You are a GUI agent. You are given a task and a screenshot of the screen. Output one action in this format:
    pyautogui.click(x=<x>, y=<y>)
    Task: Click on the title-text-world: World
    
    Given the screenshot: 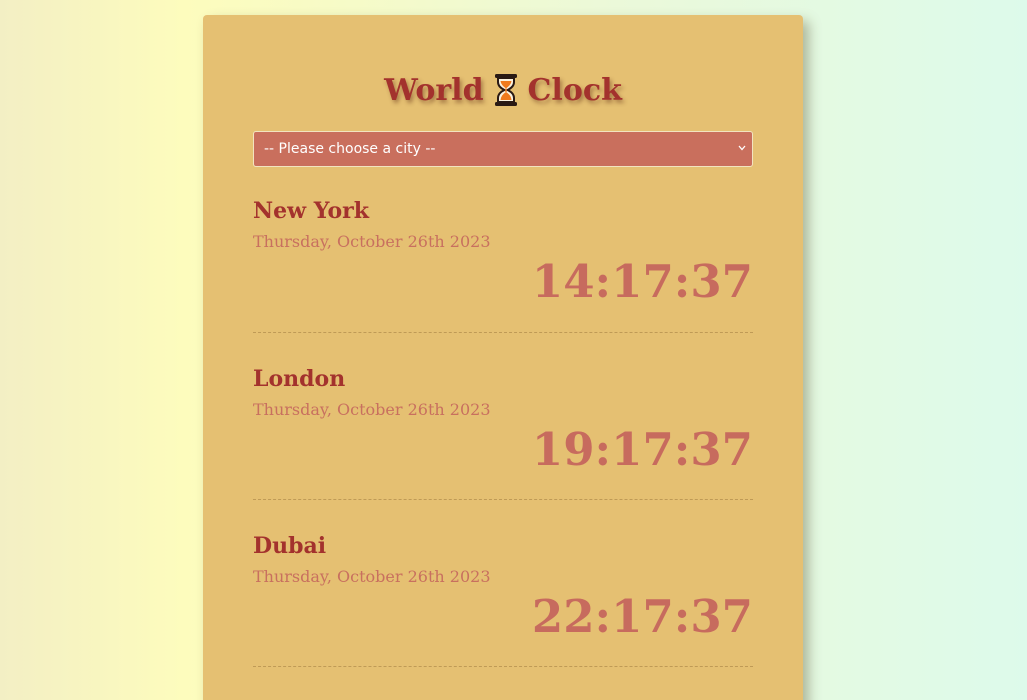 What is the action you would take?
    pyautogui.click(x=434, y=90)
    